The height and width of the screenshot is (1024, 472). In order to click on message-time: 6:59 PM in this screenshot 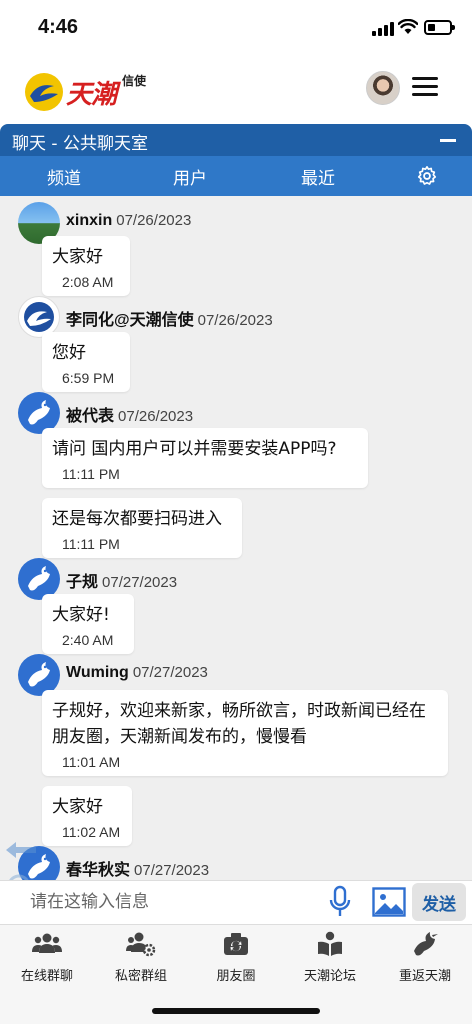, I will do `click(88, 378)`.